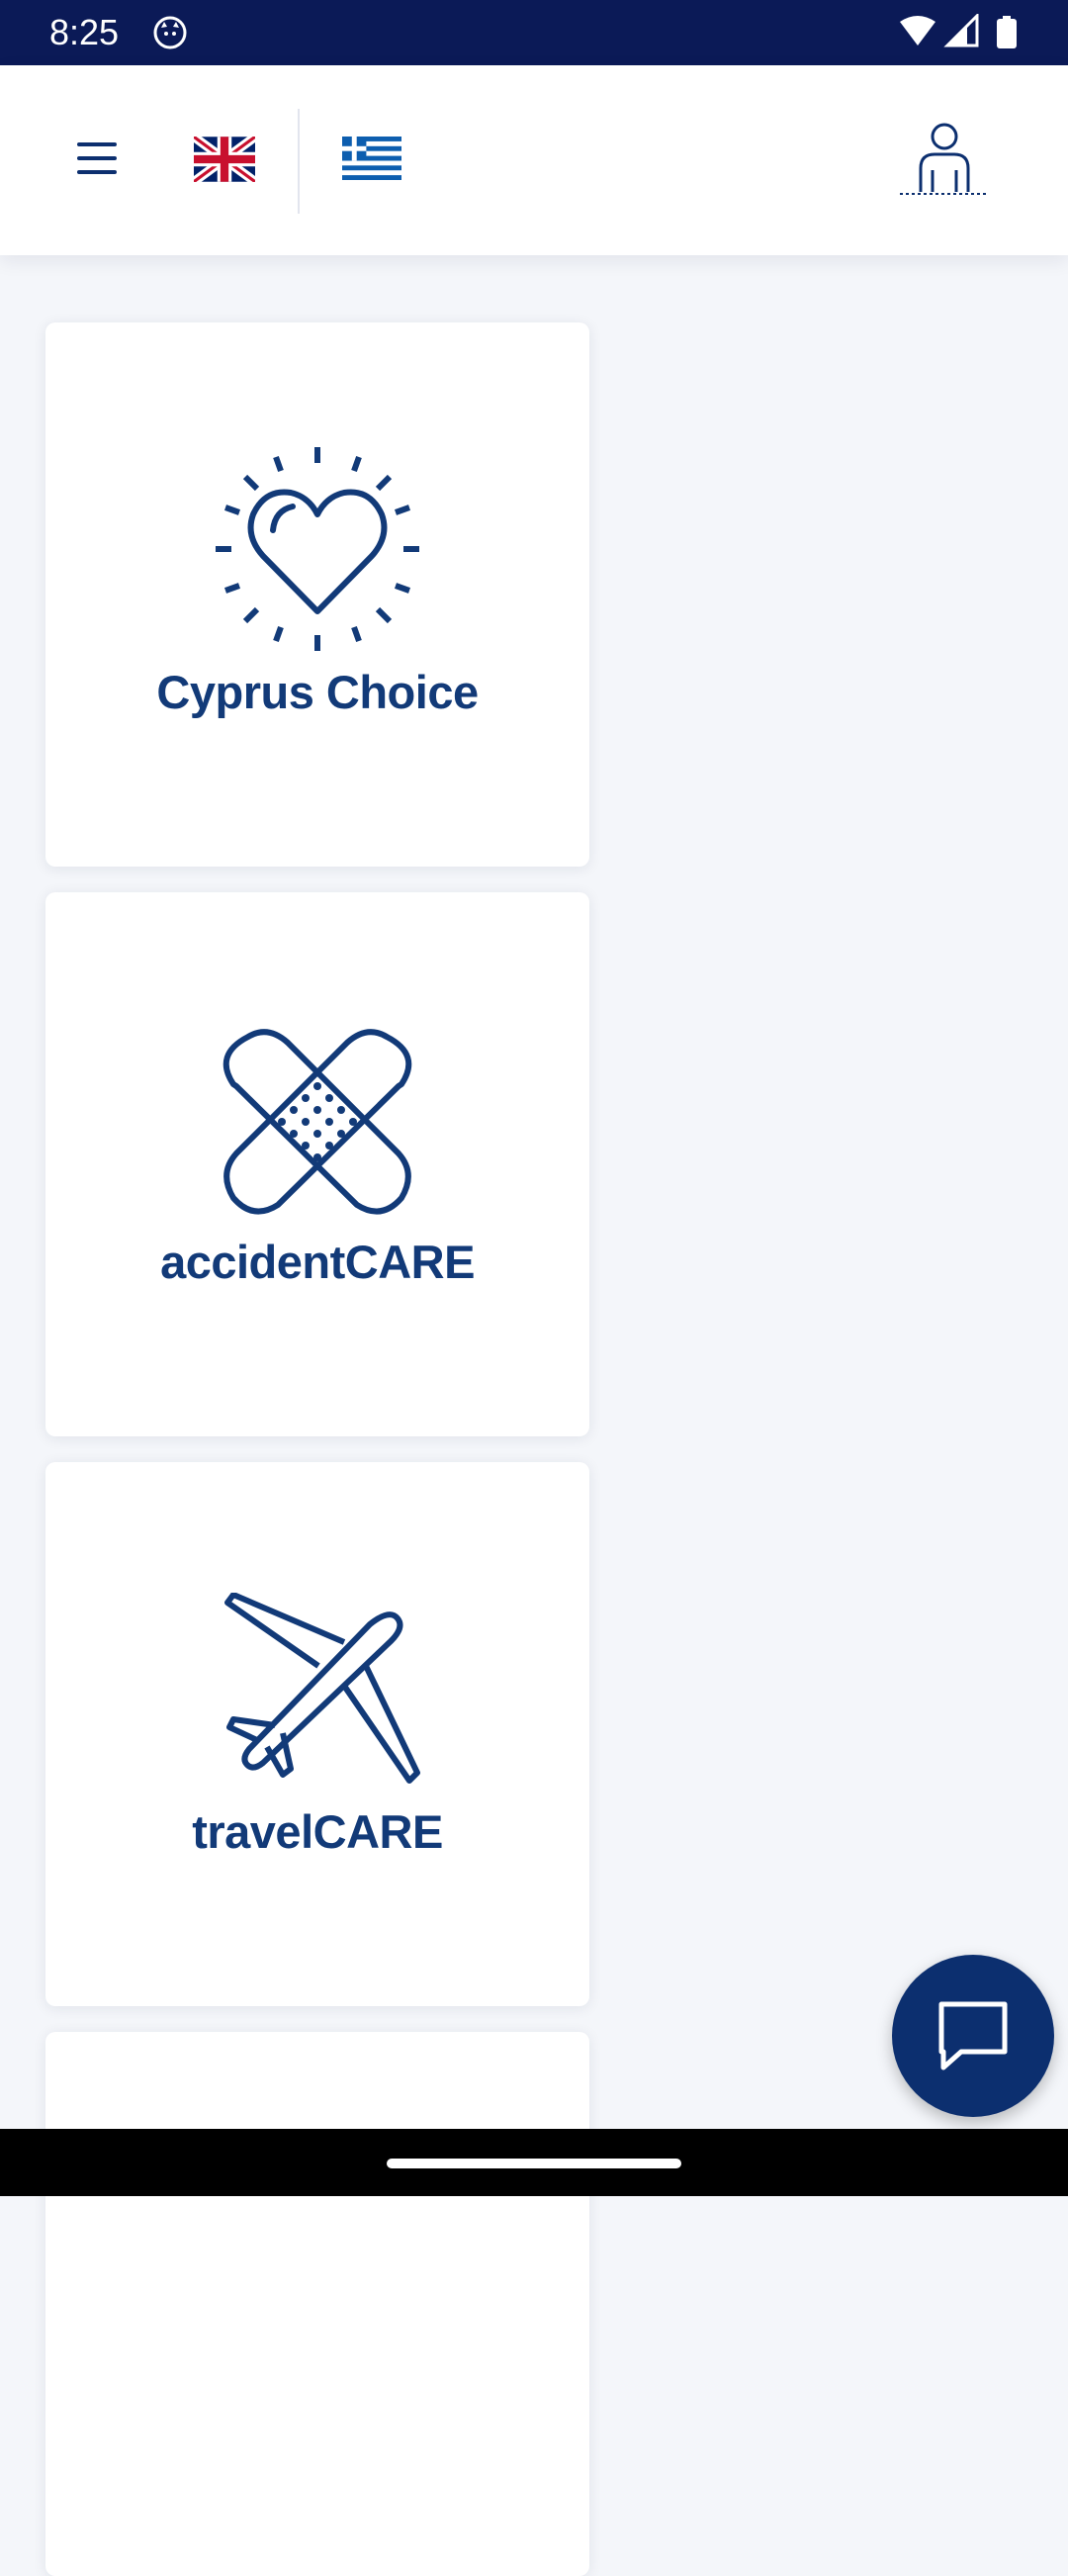 The image size is (1068, 2576). What do you see at coordinates (317, 1831) in the screenshot?
I see `product-title: travelCARE` at bounding box center [317, 1831].